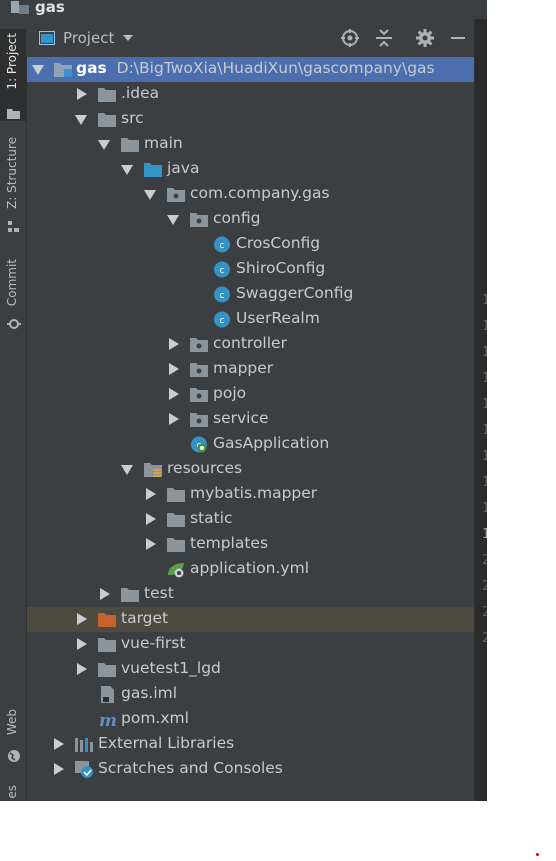  Describe the element at coordinates (84, 769) in the screenshot. I see `scratches-icon` at that location.